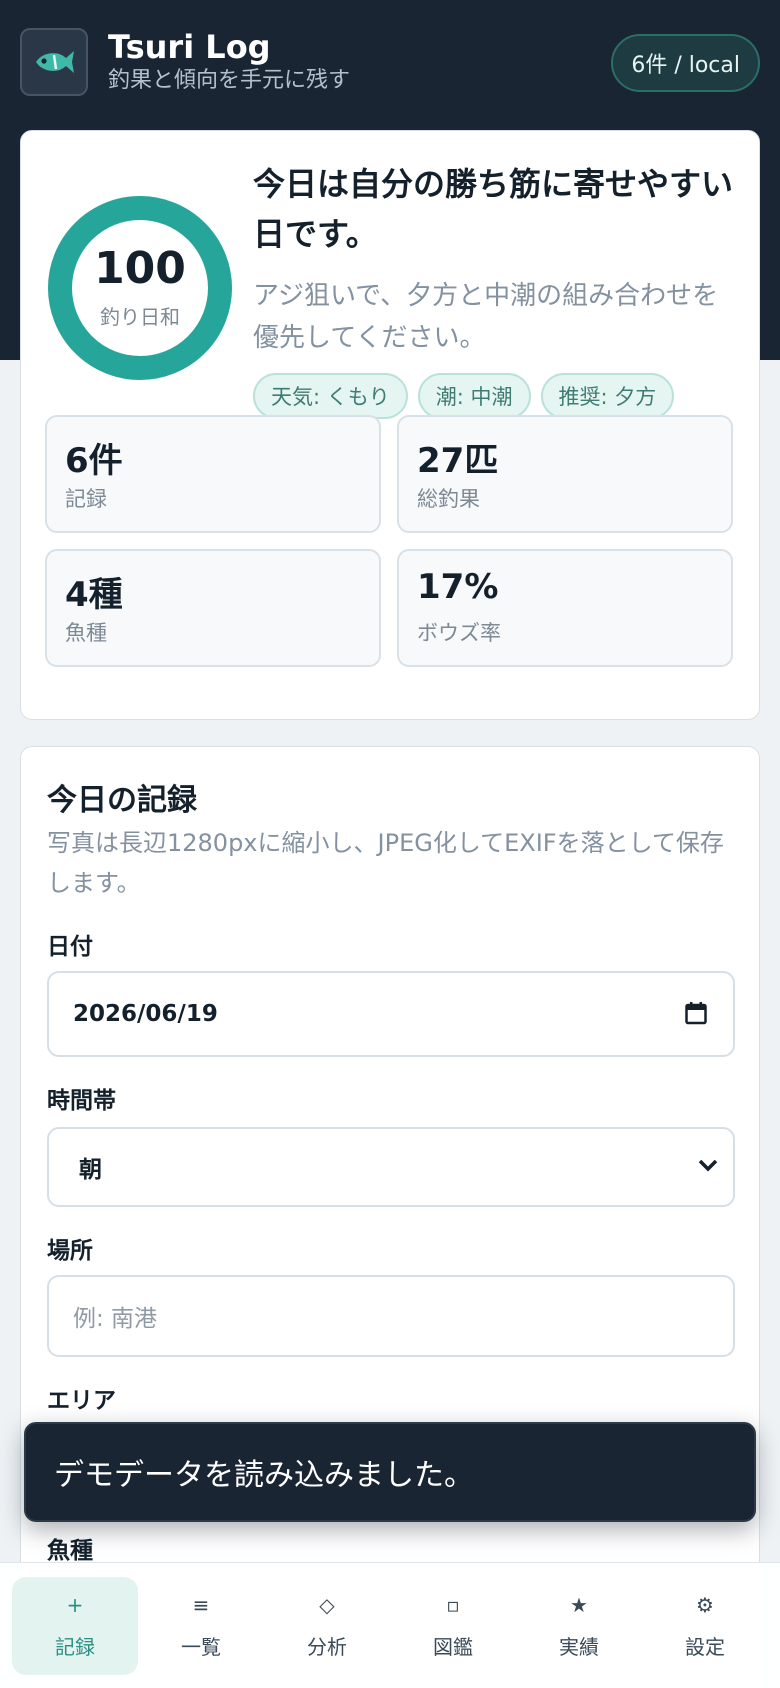  I want to click on place-input: 例: 南港, so click(391, 1316).